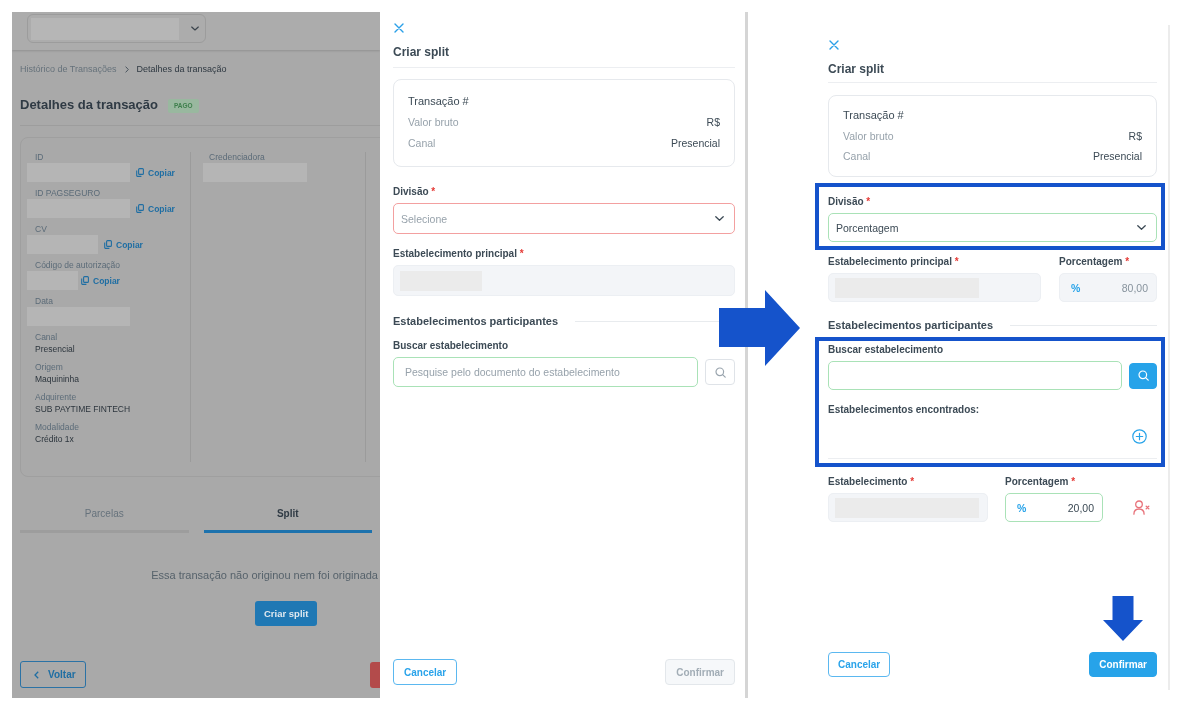  What do you see at coordinates (375, 674) in the screenshot?
I see `action-button` at bounding box center [375, 674].